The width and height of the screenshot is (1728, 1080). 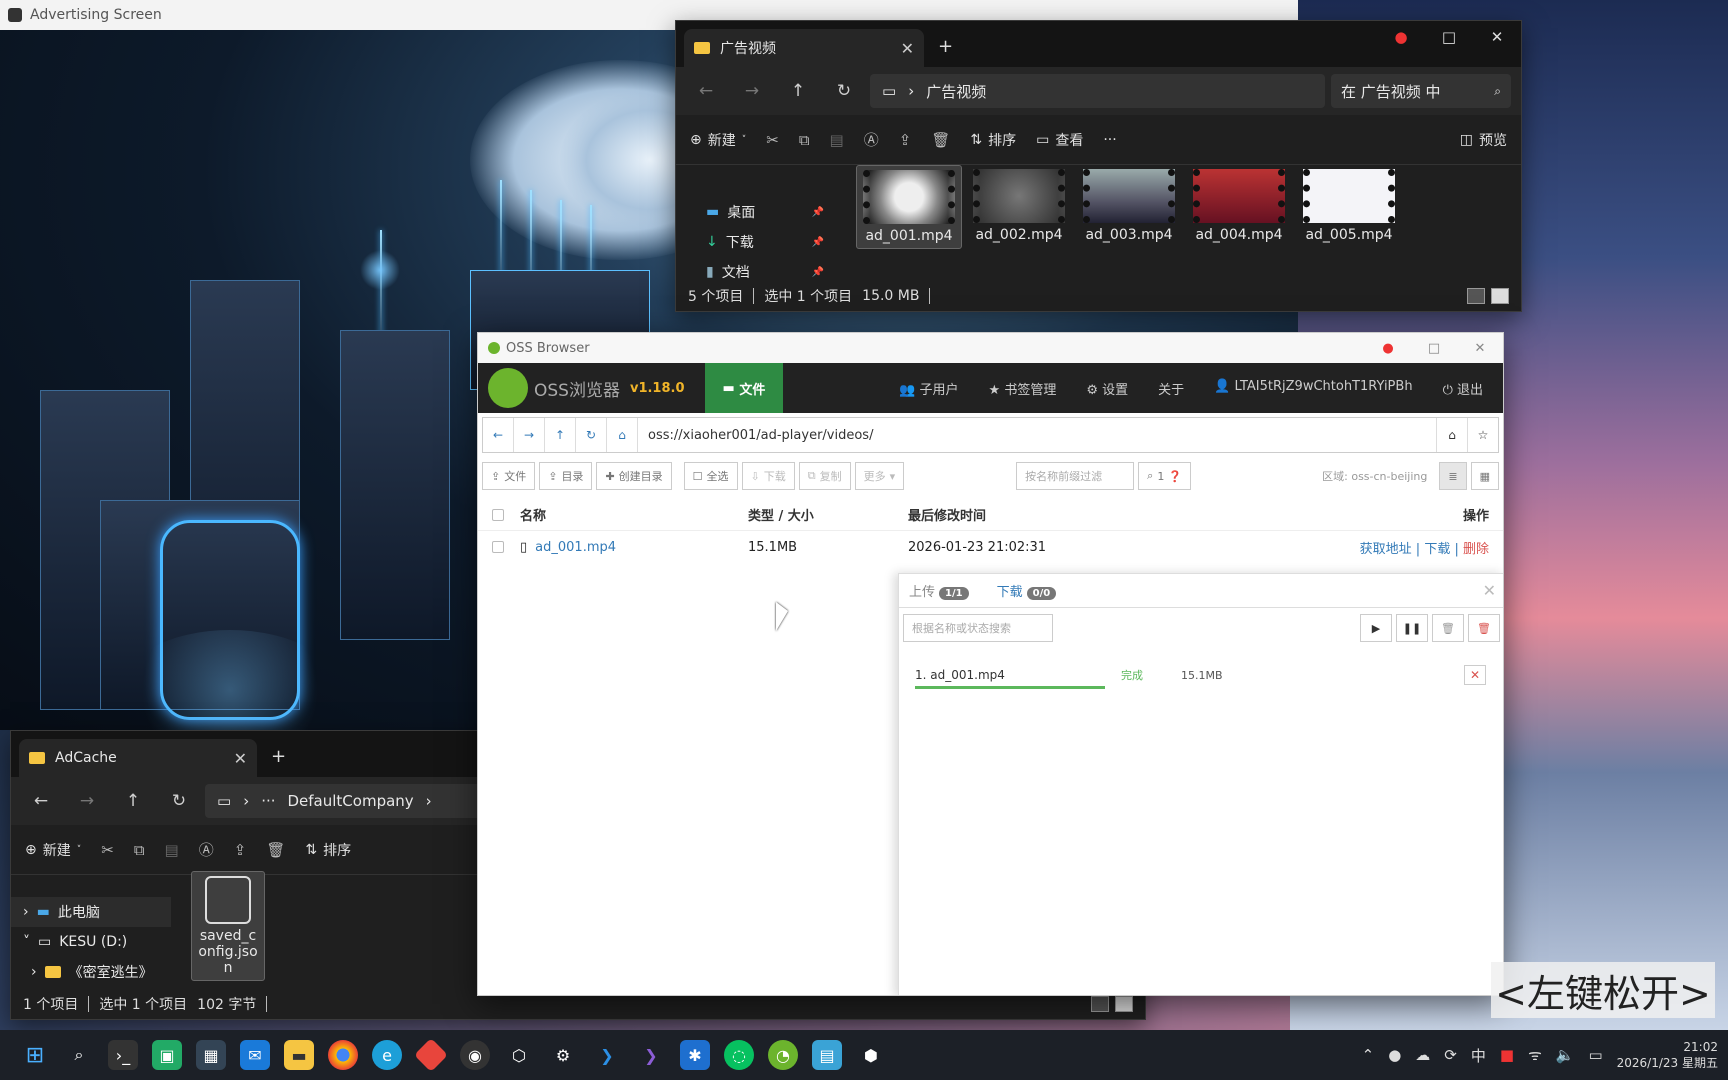 I want to click on prefix-filter-input: 按名称前缀过滤, so click(x=1075, y=476).